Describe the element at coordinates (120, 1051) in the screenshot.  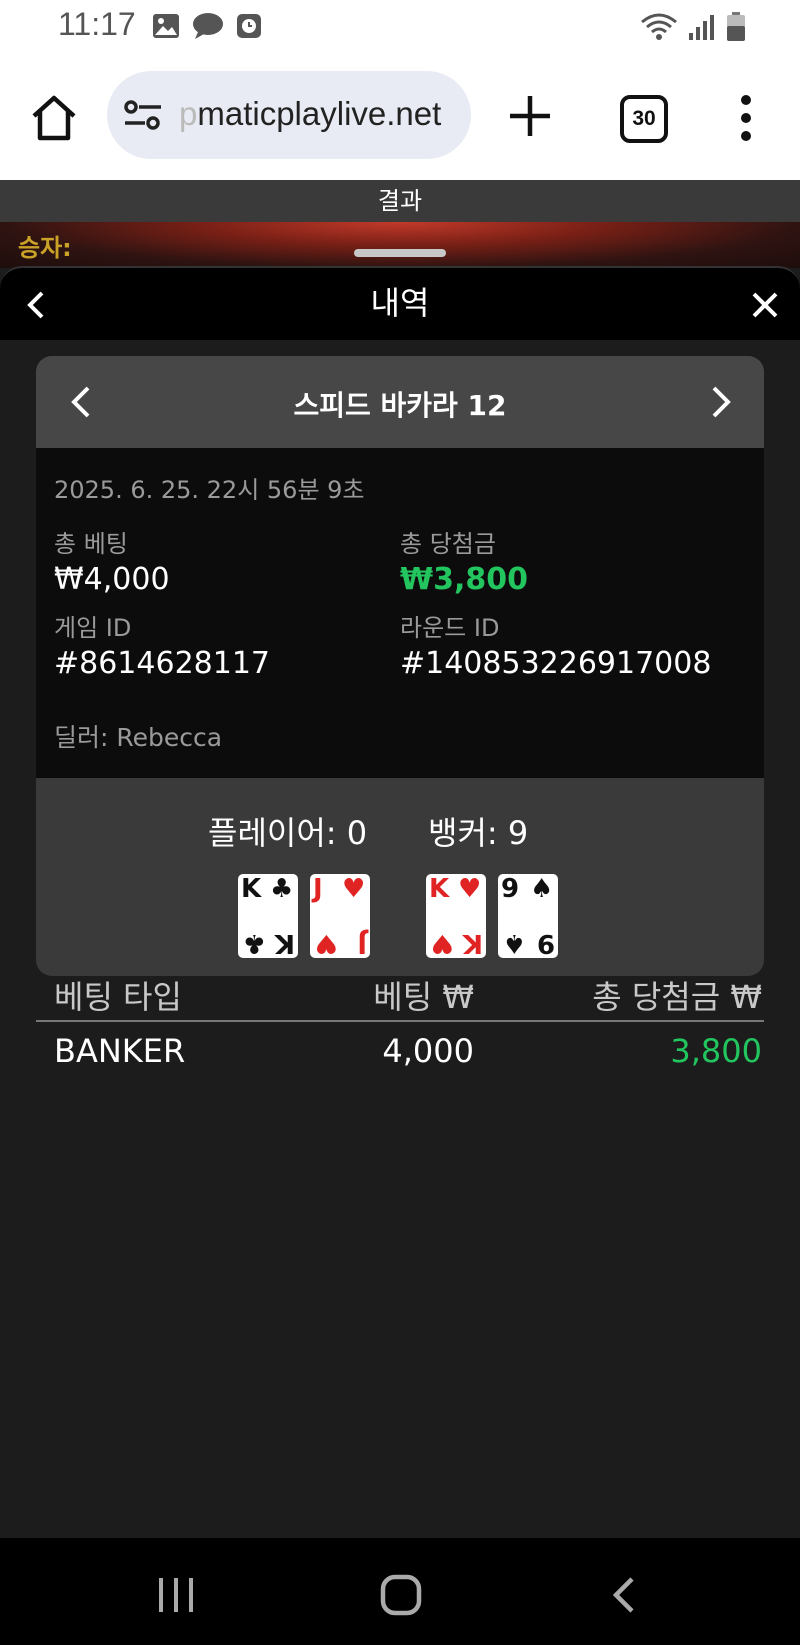
I see `bet-type-cell: BANKER` at that location.